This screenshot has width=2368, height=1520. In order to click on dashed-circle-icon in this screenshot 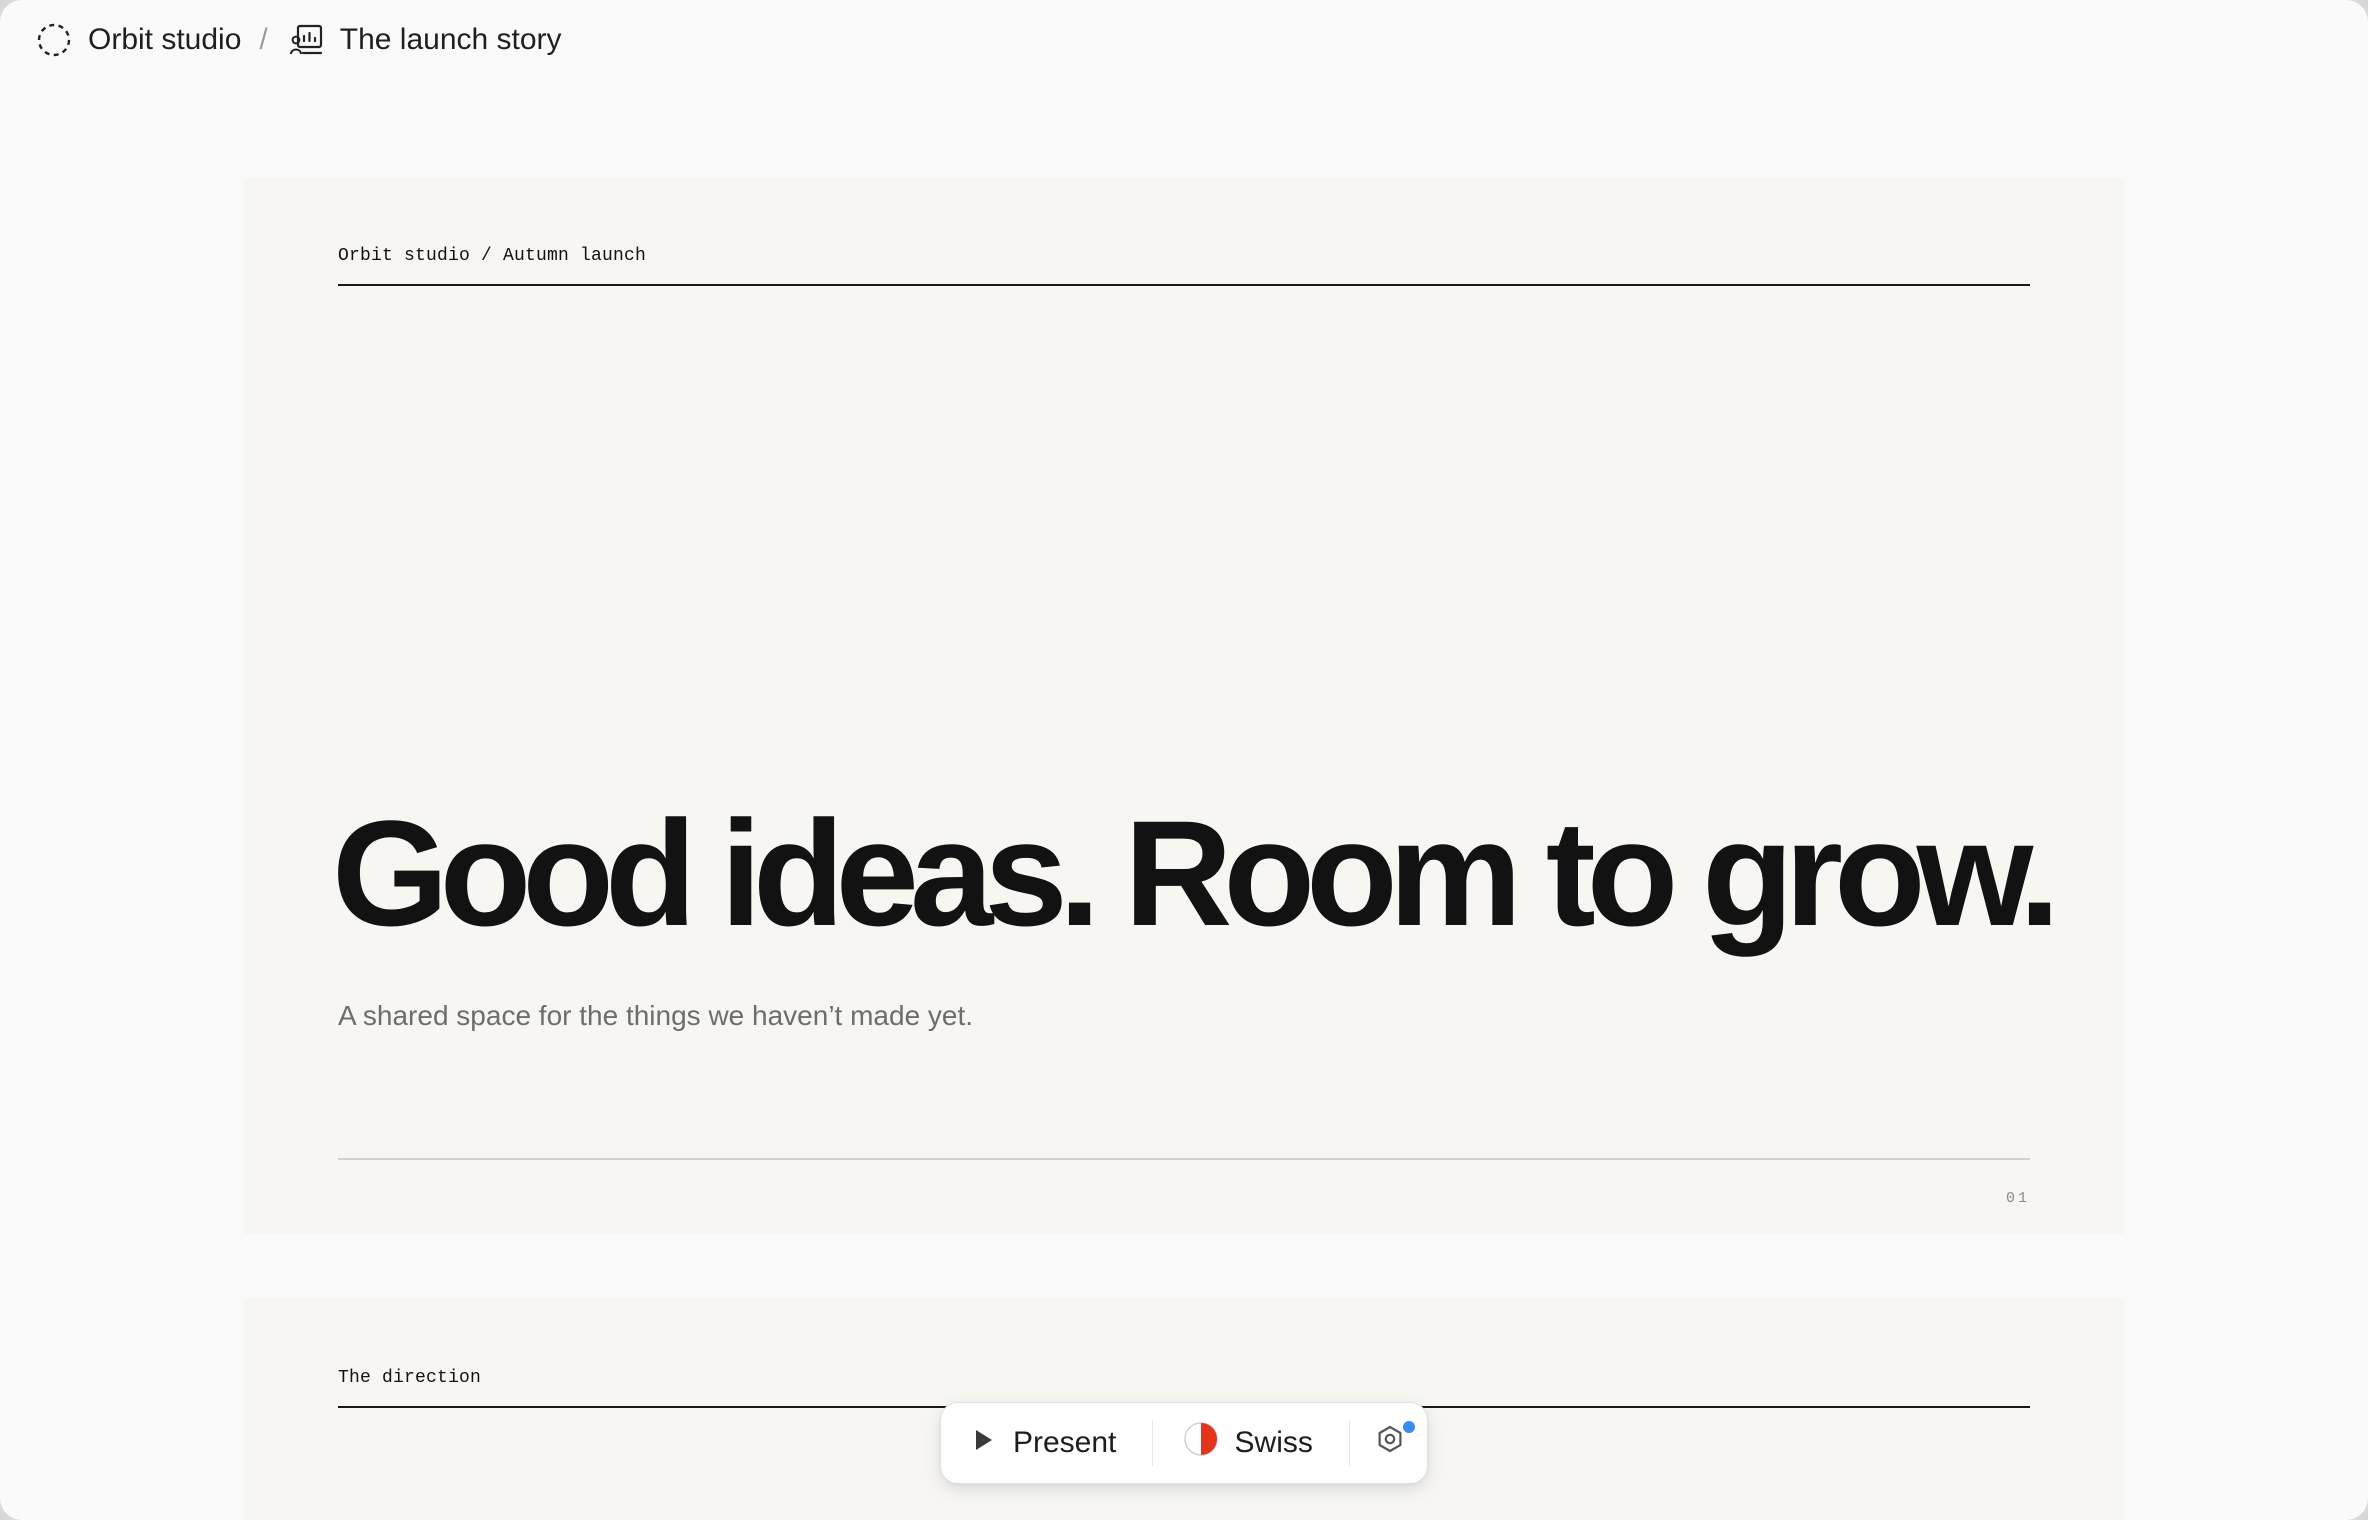, I will do `click(54, 40)`.